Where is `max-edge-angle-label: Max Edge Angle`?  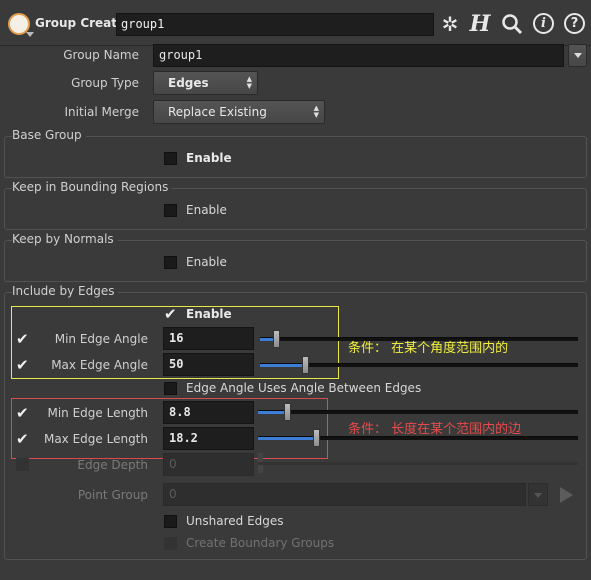 max-edge-angle-label: Max Edge Angle is located at coordinates (99, 365).